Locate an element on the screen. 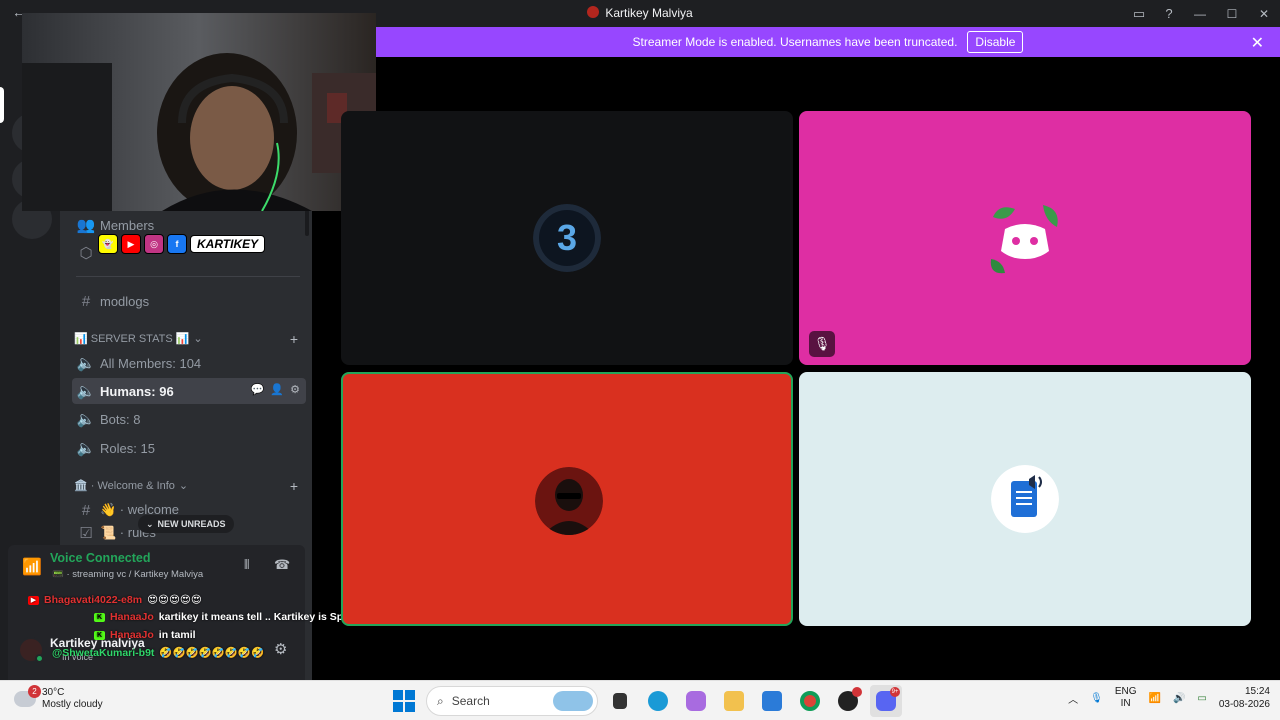 This screenshot has width=1280, height=720. chat-message: K HanaaJo in tamil is located at coordinates (145, 635).